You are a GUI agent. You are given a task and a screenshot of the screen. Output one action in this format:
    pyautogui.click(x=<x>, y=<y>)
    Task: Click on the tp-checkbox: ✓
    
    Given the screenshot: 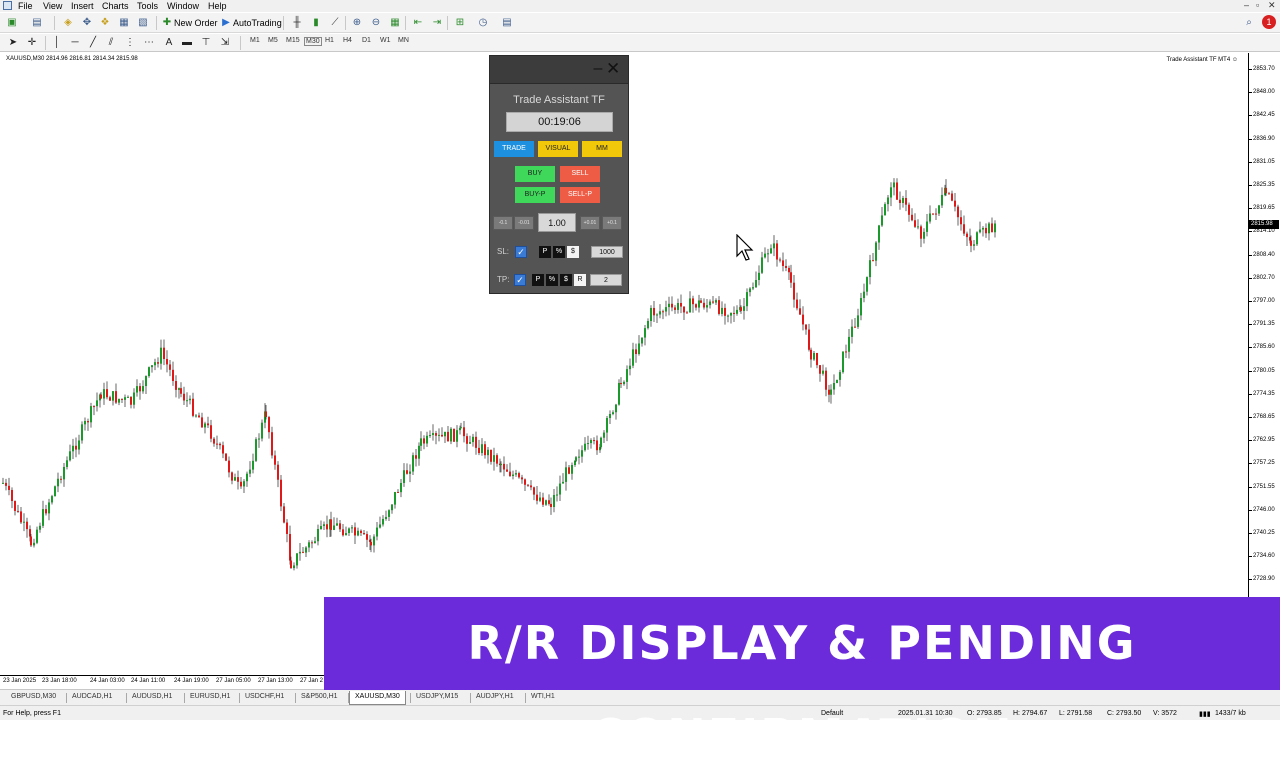 What is the action you would take?
    pyautogui.click(x=520, y=280)
    